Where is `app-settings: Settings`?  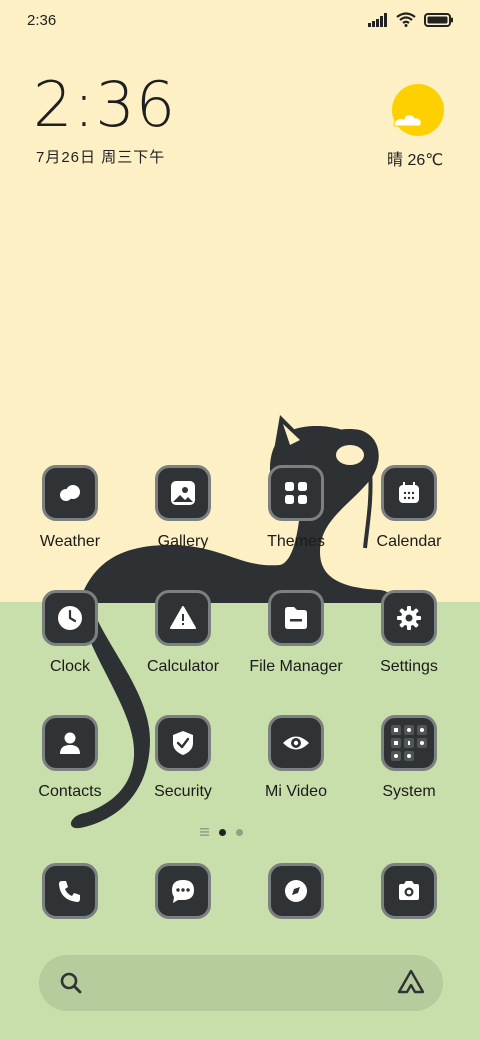
app-settings: Settings is located at coordinates (409, 633).